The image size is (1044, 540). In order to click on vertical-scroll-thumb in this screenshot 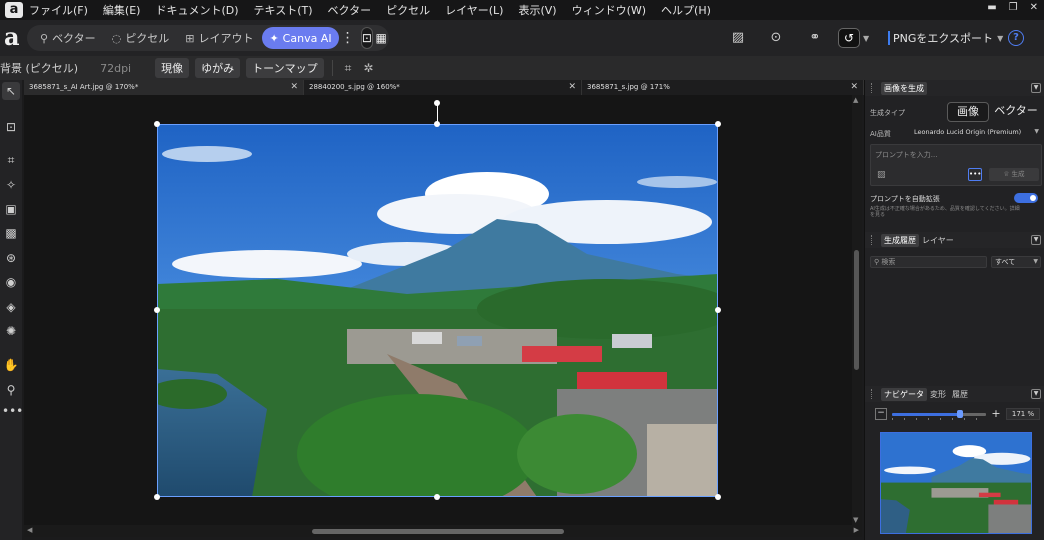, I will do `click(856, 310)`.